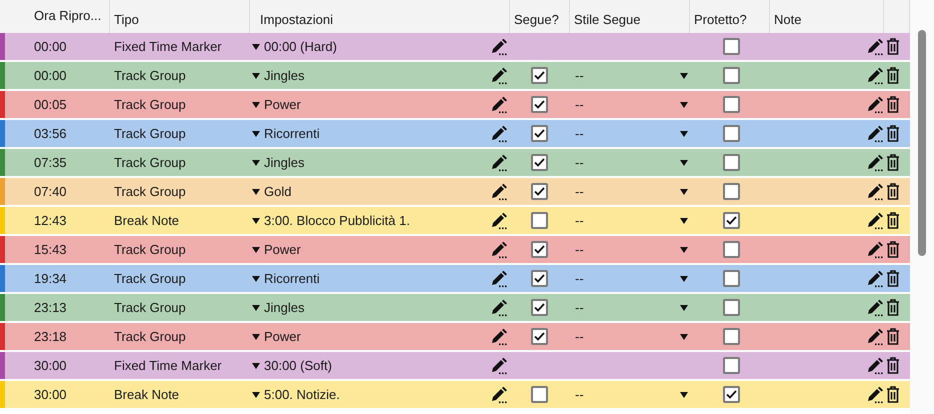  What do you see at coordinates (922, 143) in the screenshot?
I see `scrollbar-thumb` at bounding box center [922, 143].